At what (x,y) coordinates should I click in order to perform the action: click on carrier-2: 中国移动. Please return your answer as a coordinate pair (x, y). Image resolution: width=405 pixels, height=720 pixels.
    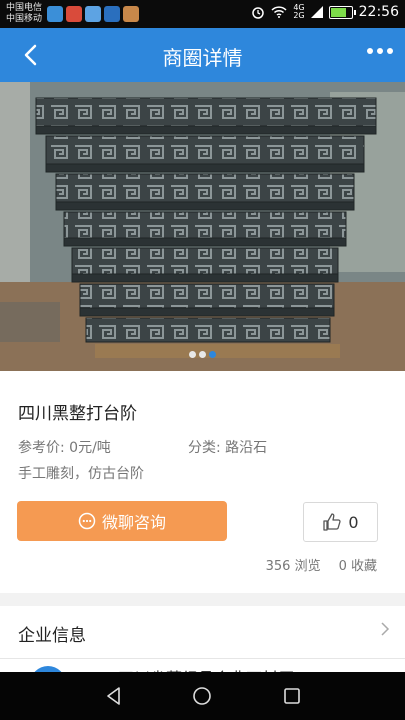
    Looking at the image, I should click on (24, 19).